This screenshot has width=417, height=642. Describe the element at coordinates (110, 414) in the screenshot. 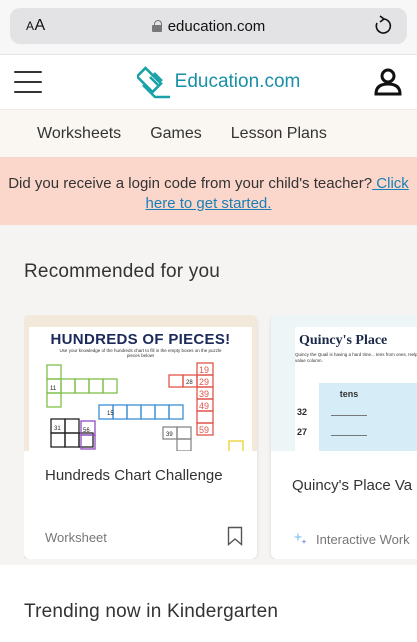

I see `svg-text: 15` at that location.